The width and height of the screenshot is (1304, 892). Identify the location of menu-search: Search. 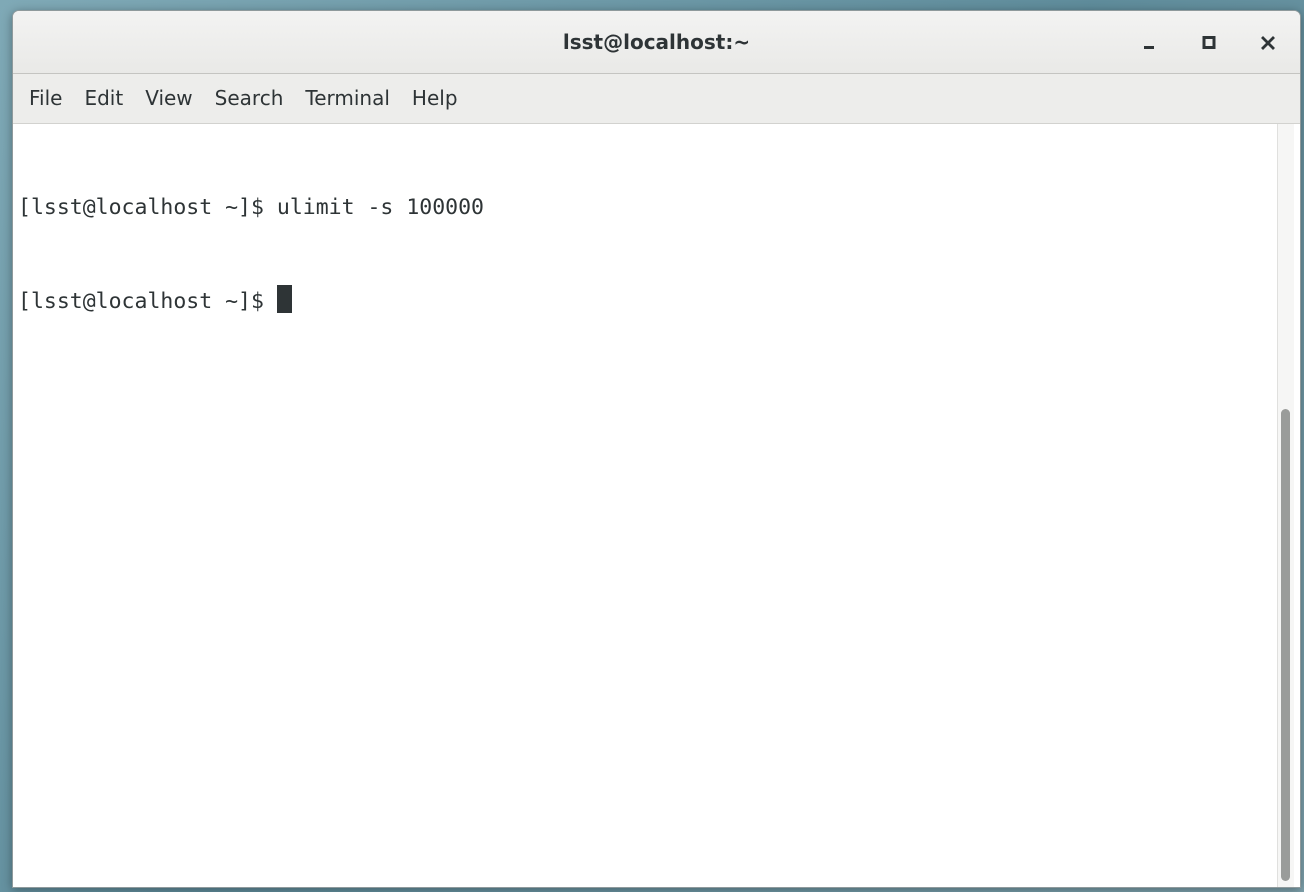
(249, 98).